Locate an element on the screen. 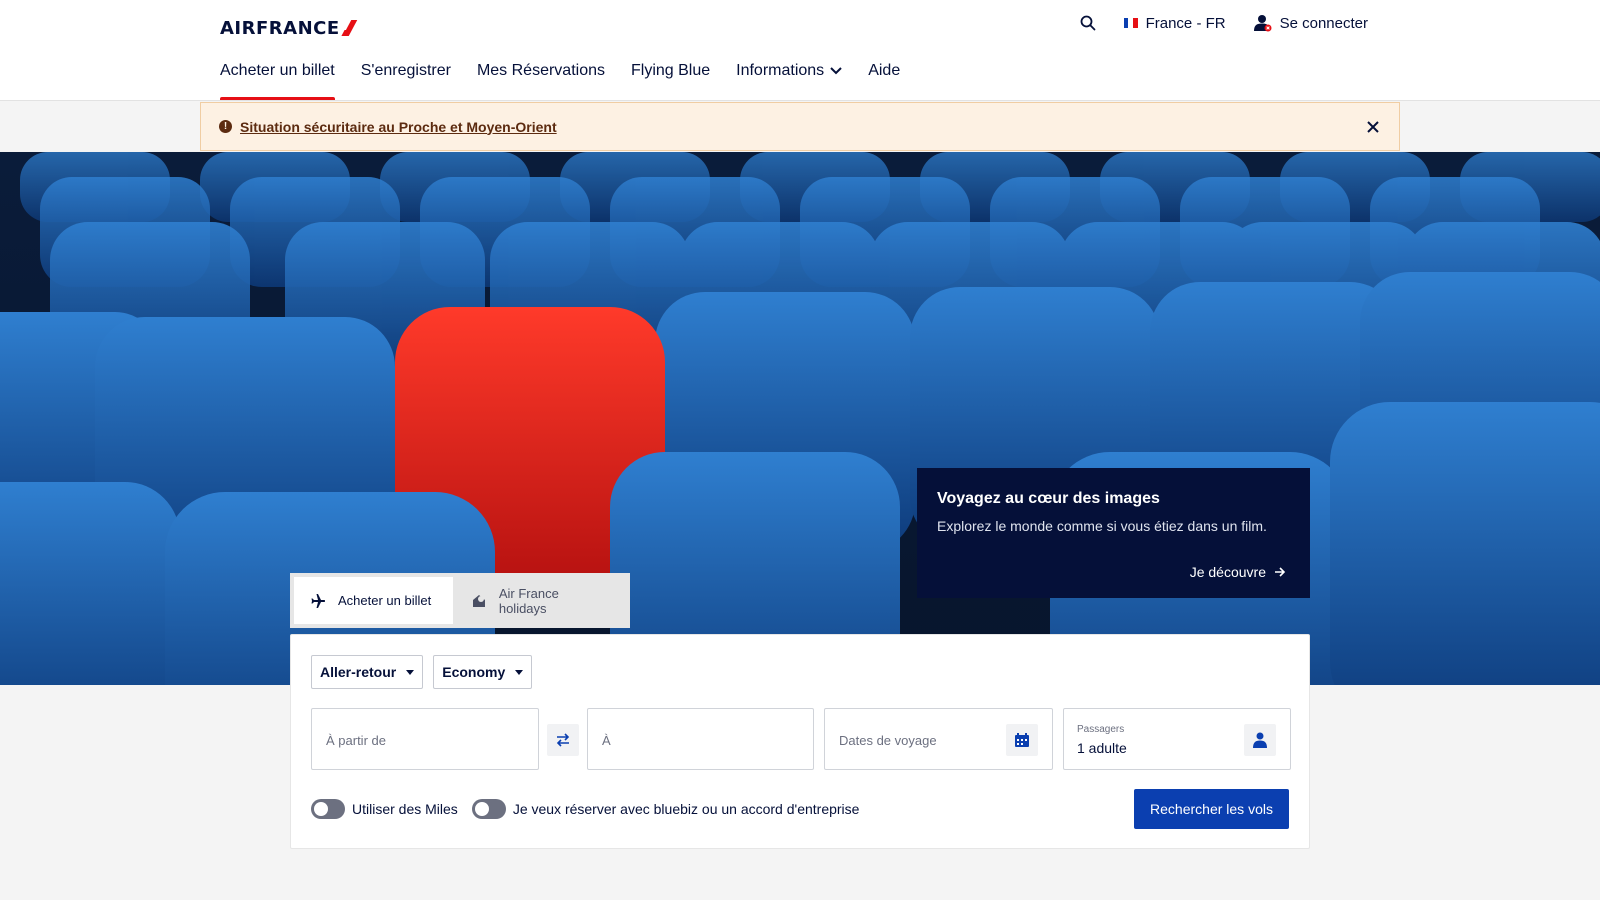 This screenshot has height=900, width=1600. swap-icon is located at coordinates (563, 740).